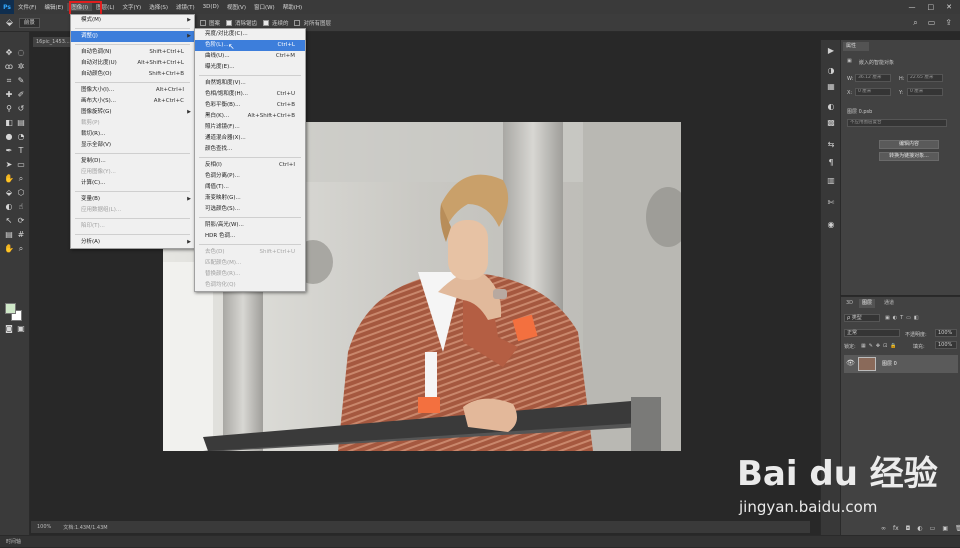 This screenshot has height=548, width=960. I want to click on menu-9: 窗口(W), so click(264, 7).